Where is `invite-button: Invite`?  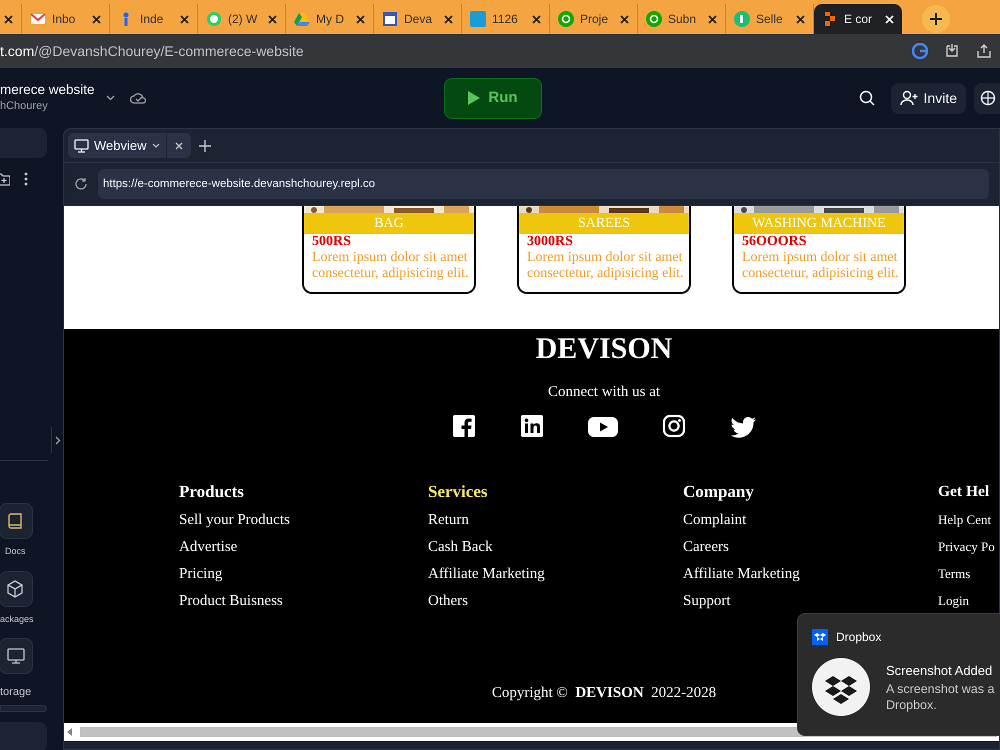 invite-button: Invite is located at coordinates (928, 98).